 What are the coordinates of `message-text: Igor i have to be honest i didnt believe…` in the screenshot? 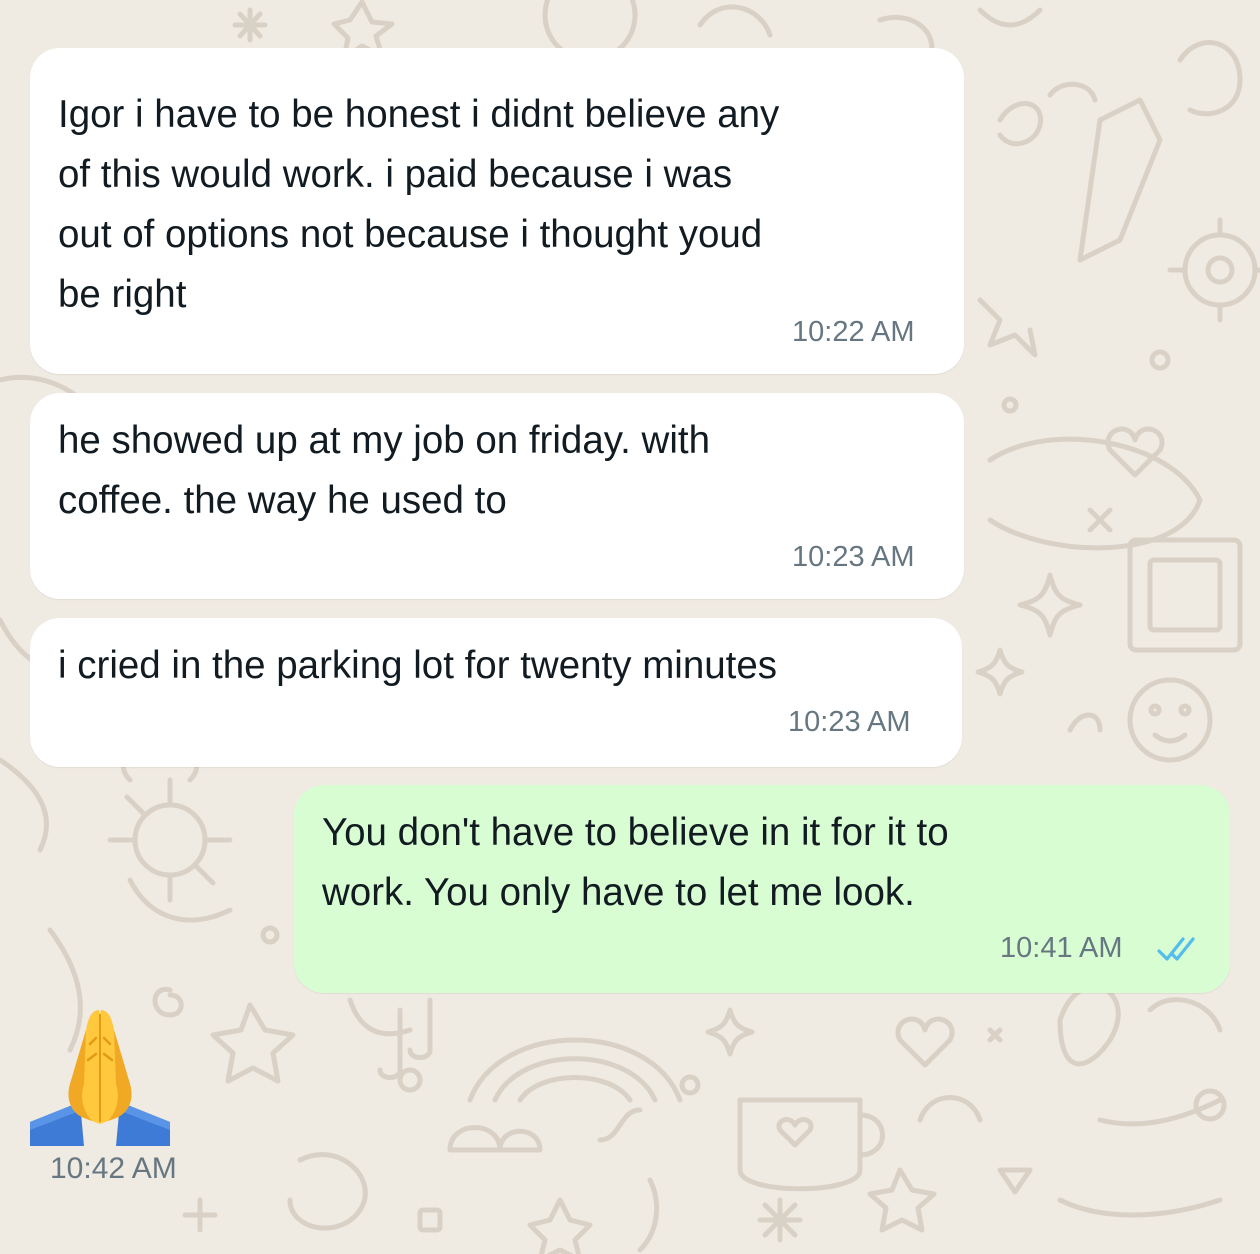 It's located at (419, 204).